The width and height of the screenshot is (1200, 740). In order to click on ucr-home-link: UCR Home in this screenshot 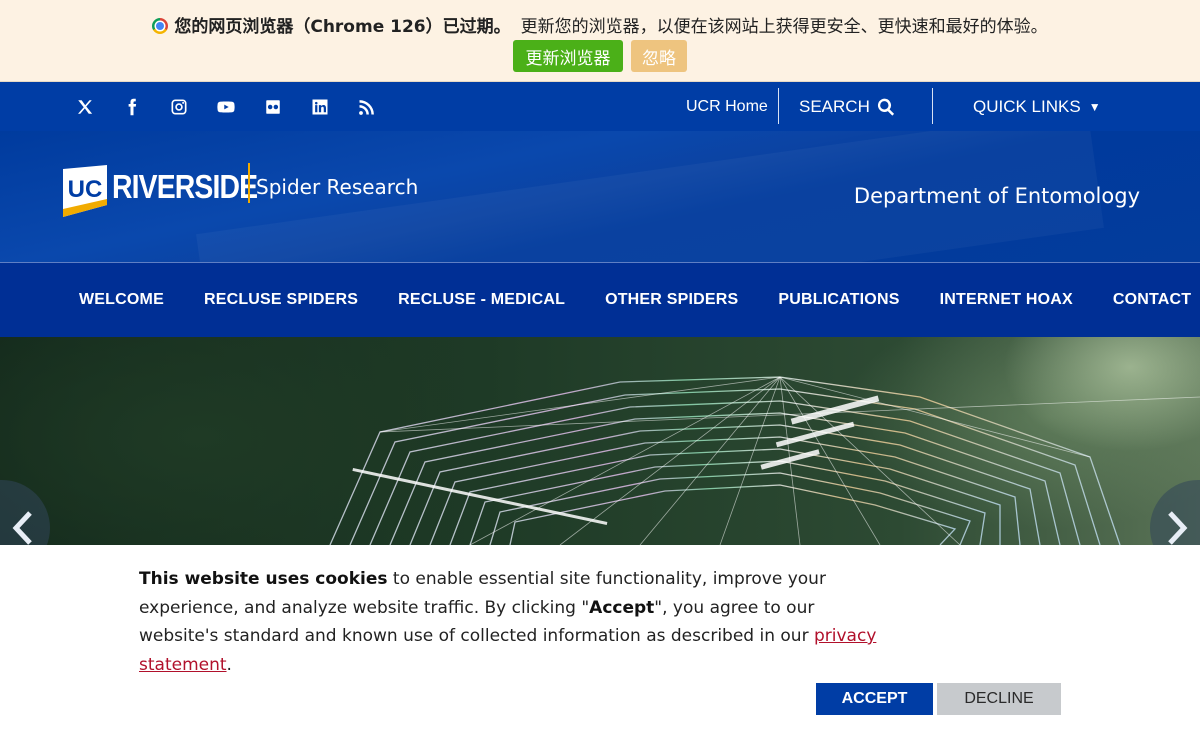, I will do `click(727, 106)`.